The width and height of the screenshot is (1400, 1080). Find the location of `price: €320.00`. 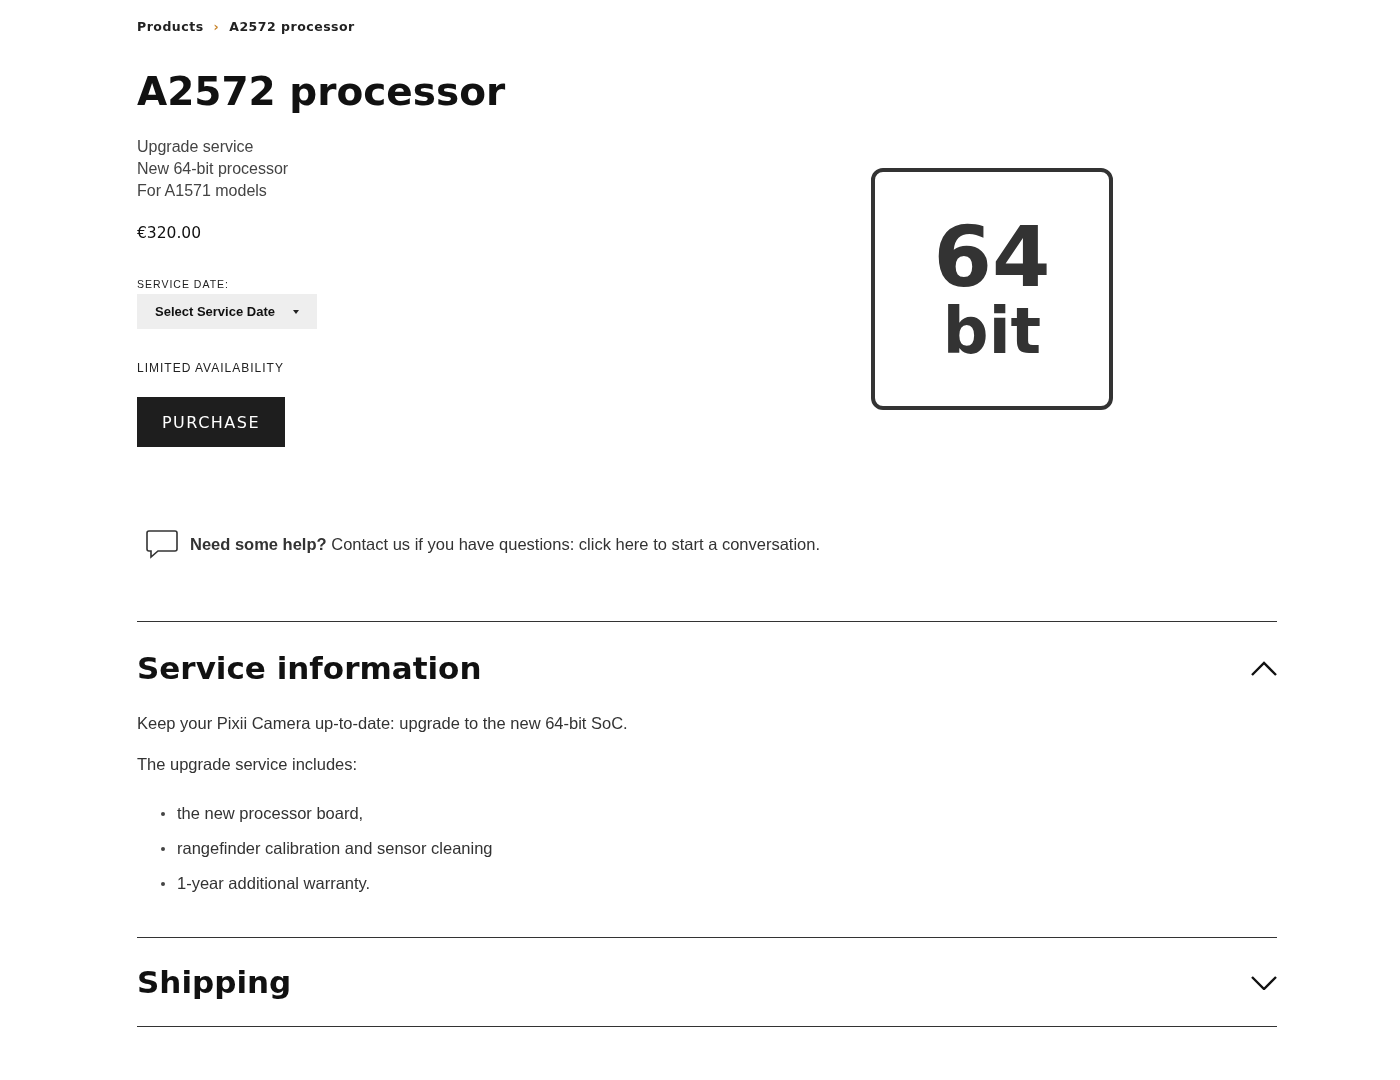

price: €320.00 is located at coordinates (170, 233).